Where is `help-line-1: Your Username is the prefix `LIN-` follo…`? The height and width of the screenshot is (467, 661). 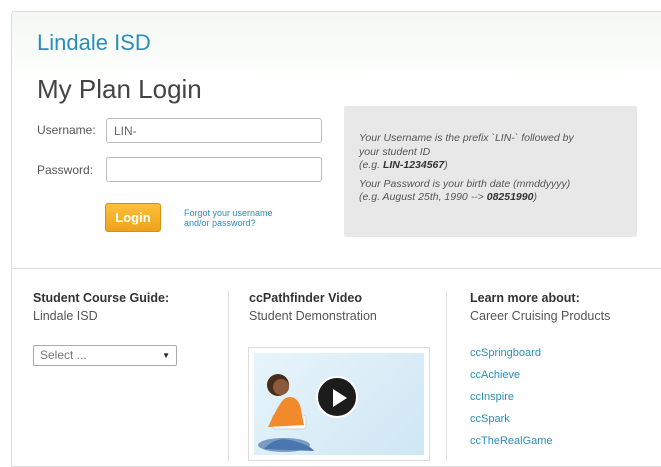
help-line-1: Your Username is the prefix `LIN-` follo… is located at coordinates (466, 138).